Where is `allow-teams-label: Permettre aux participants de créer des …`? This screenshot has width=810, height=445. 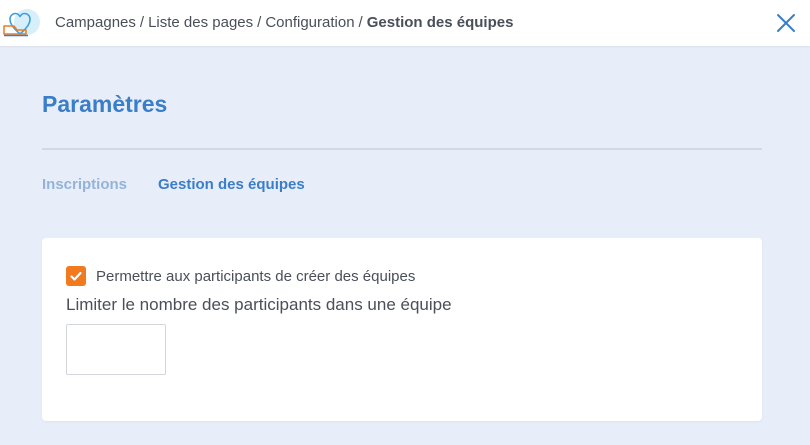 allow-teams-label: Permettre aux participants de créer des … is located at coordinates (256, 276).